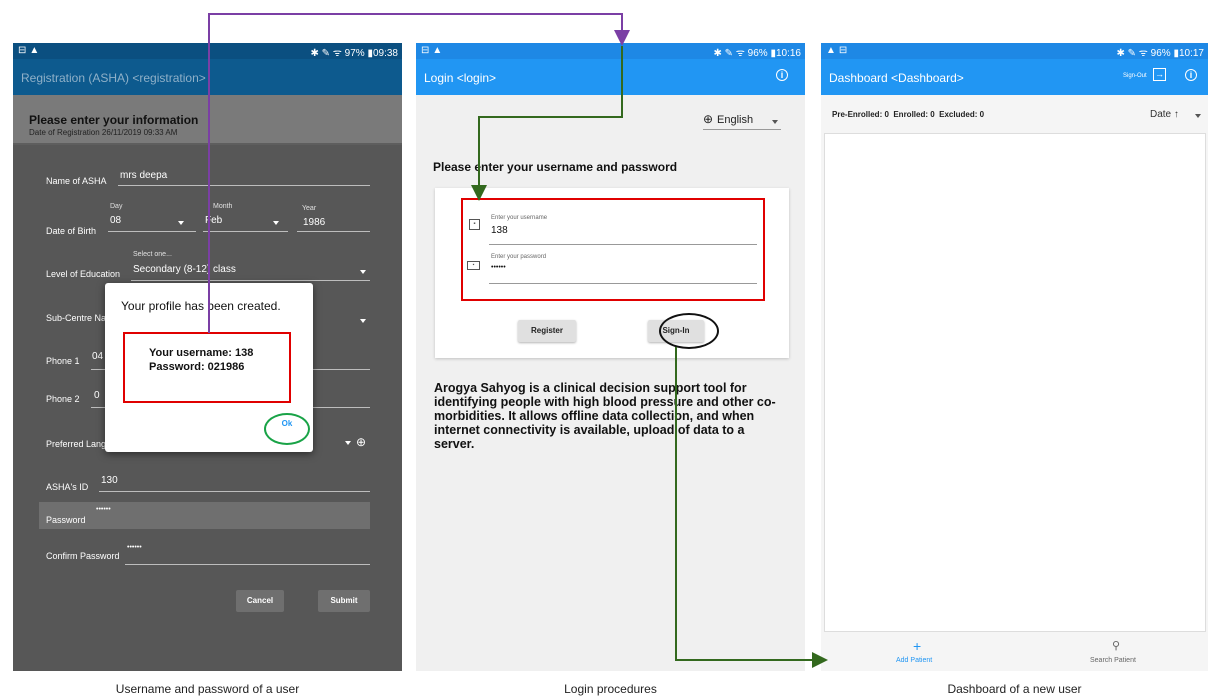  What do you see at coordinates (1160, 53) in the screenshot?
I see `status-right: ✱ ✎ ᯤ 96% ▮10:17` at bounding box center [1160, 53].